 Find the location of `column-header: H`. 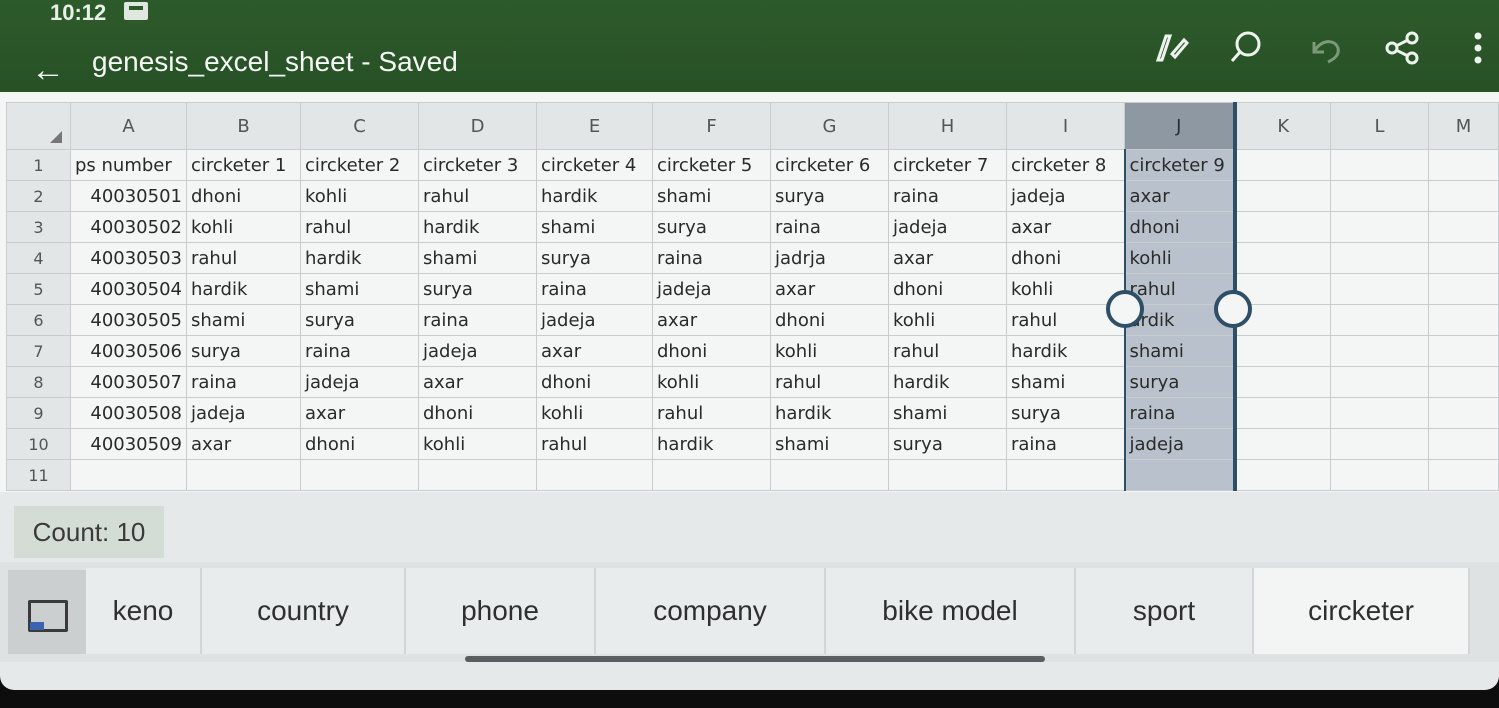

column-header: H is located at coordinates (947, 126).